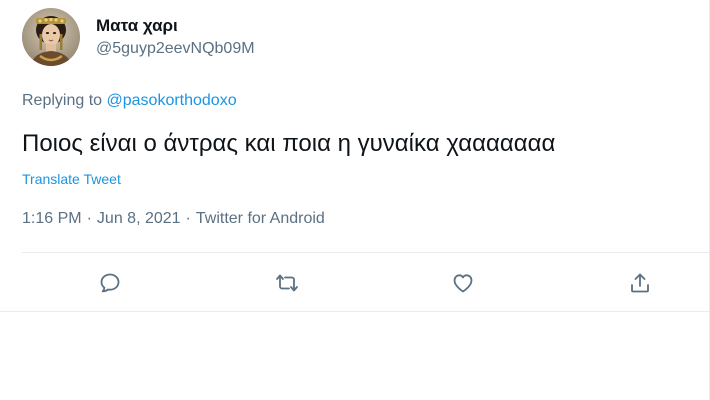 The image size is (710, 400). Describe the element at coordinates (175, 49) in the screenshot. I see `user-handle: @5guyp2eevNQb09M` at that location.